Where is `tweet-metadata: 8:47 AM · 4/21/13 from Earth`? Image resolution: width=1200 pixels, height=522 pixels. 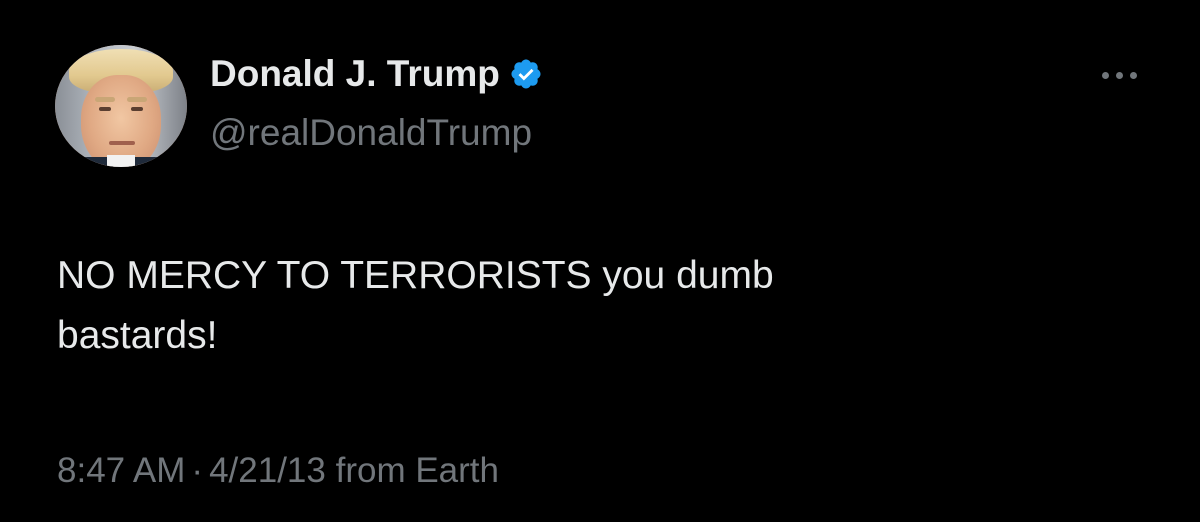 tweet-metadata: 8:47 AM · 4/21/13 from Earth is located at coordinates (278, 471).